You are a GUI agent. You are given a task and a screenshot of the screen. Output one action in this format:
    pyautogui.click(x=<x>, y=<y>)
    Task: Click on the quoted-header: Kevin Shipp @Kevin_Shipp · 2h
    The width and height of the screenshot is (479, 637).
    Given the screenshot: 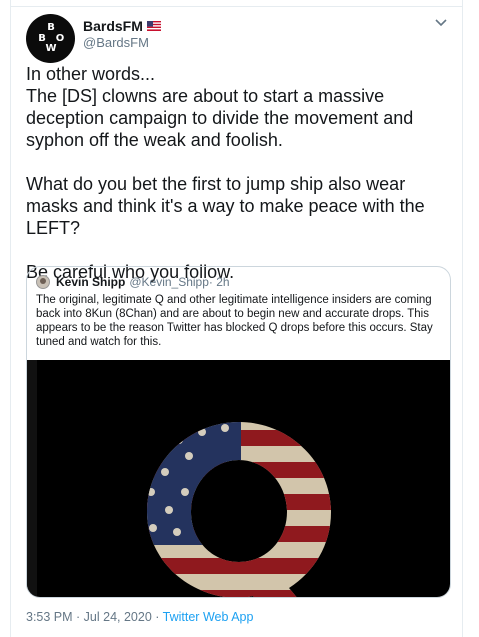 What is the action you would take?
    pyautogui.click(x=133, y=282)
    